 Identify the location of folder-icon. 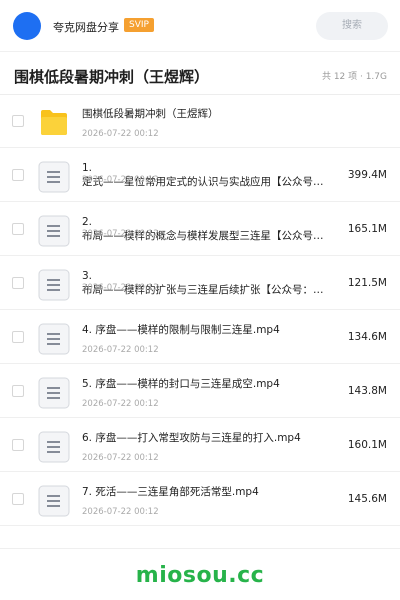
(54, 123).